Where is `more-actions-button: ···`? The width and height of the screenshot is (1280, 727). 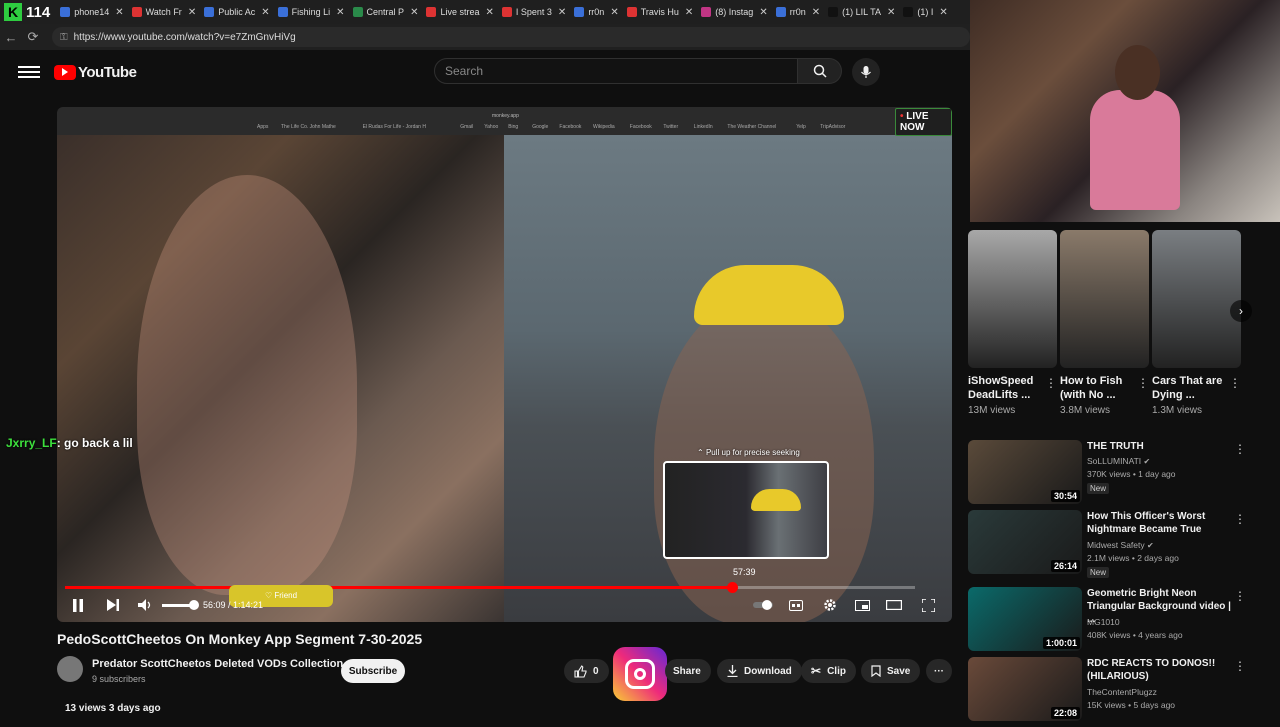 more-actions-button: ··· is located at coordinates (939, 671).